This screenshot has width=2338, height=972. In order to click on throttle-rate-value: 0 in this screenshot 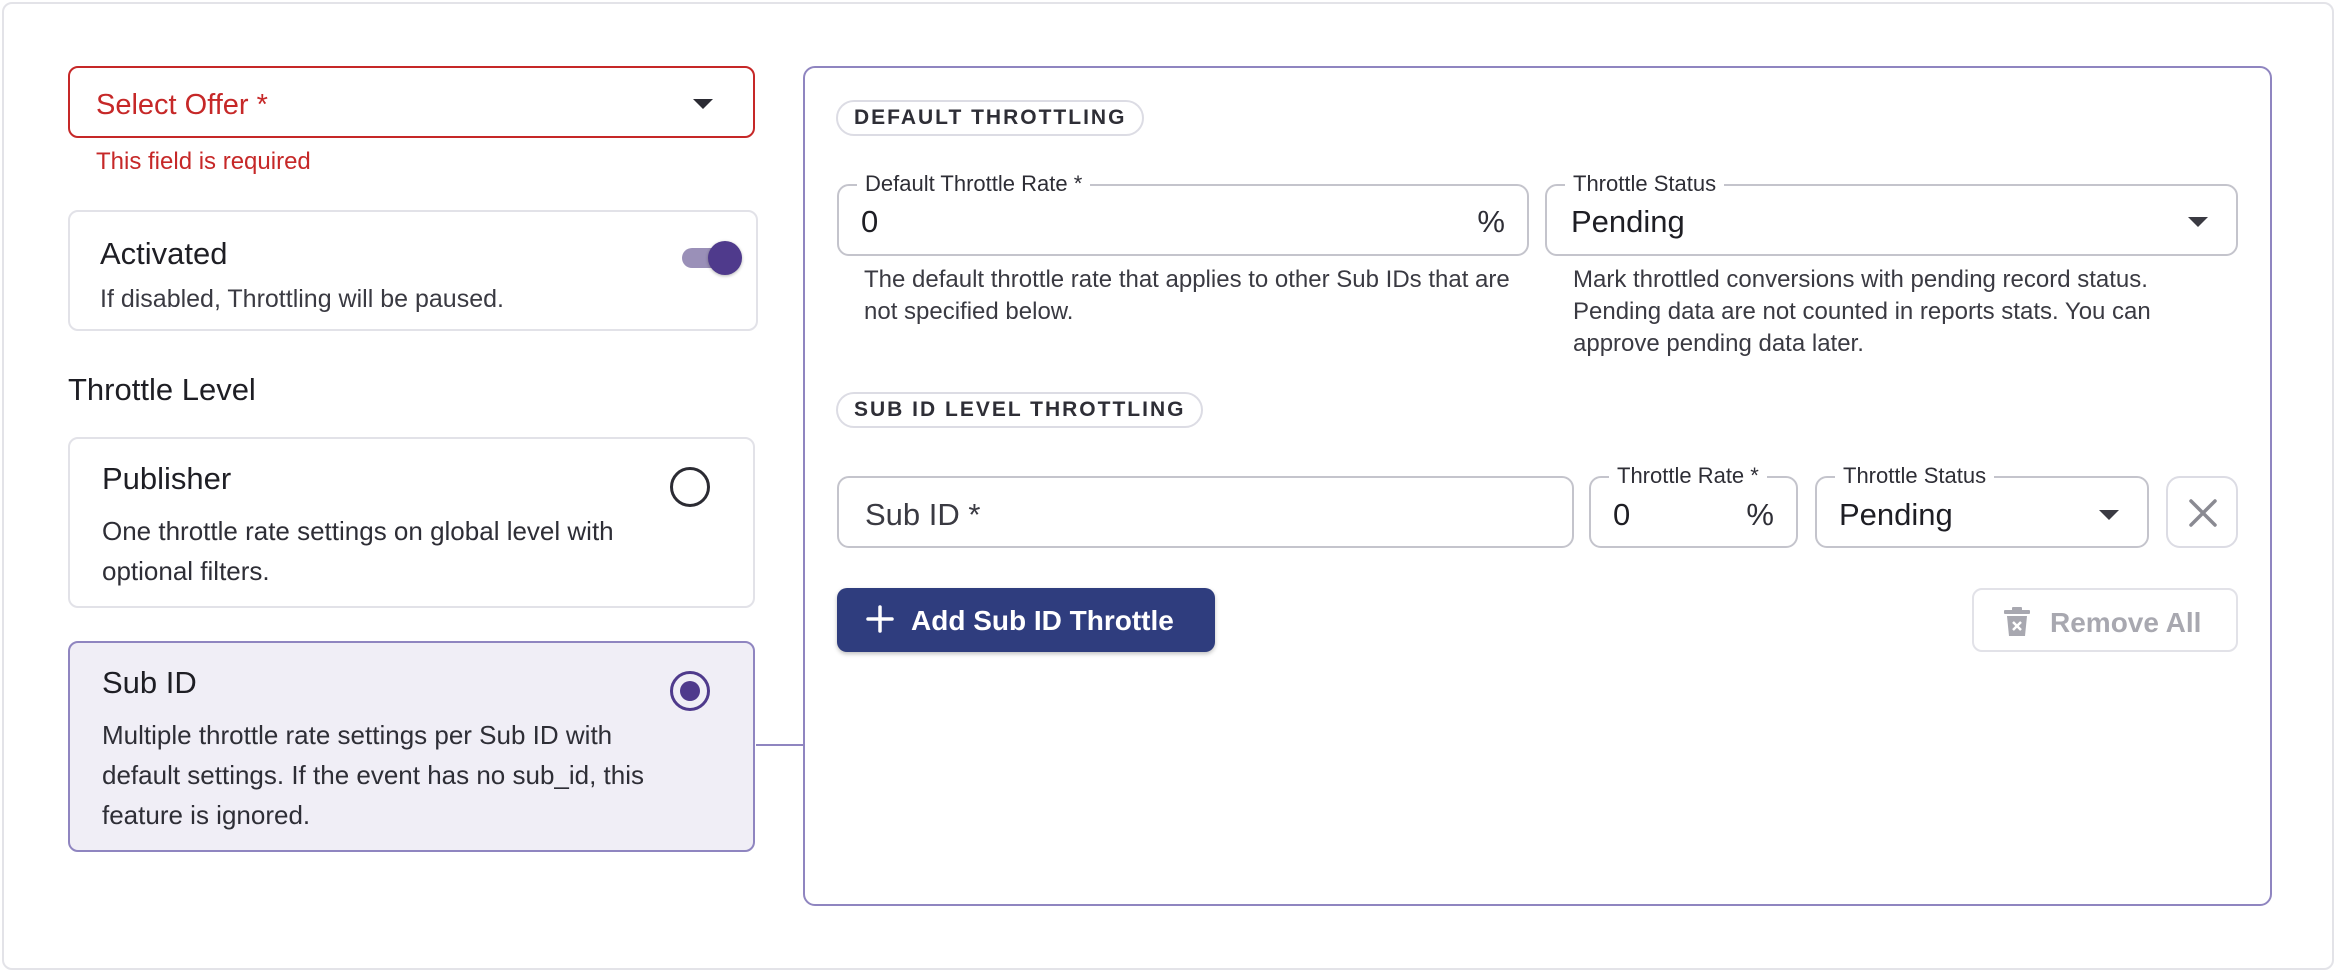, I will do `click(1622, 514)`.